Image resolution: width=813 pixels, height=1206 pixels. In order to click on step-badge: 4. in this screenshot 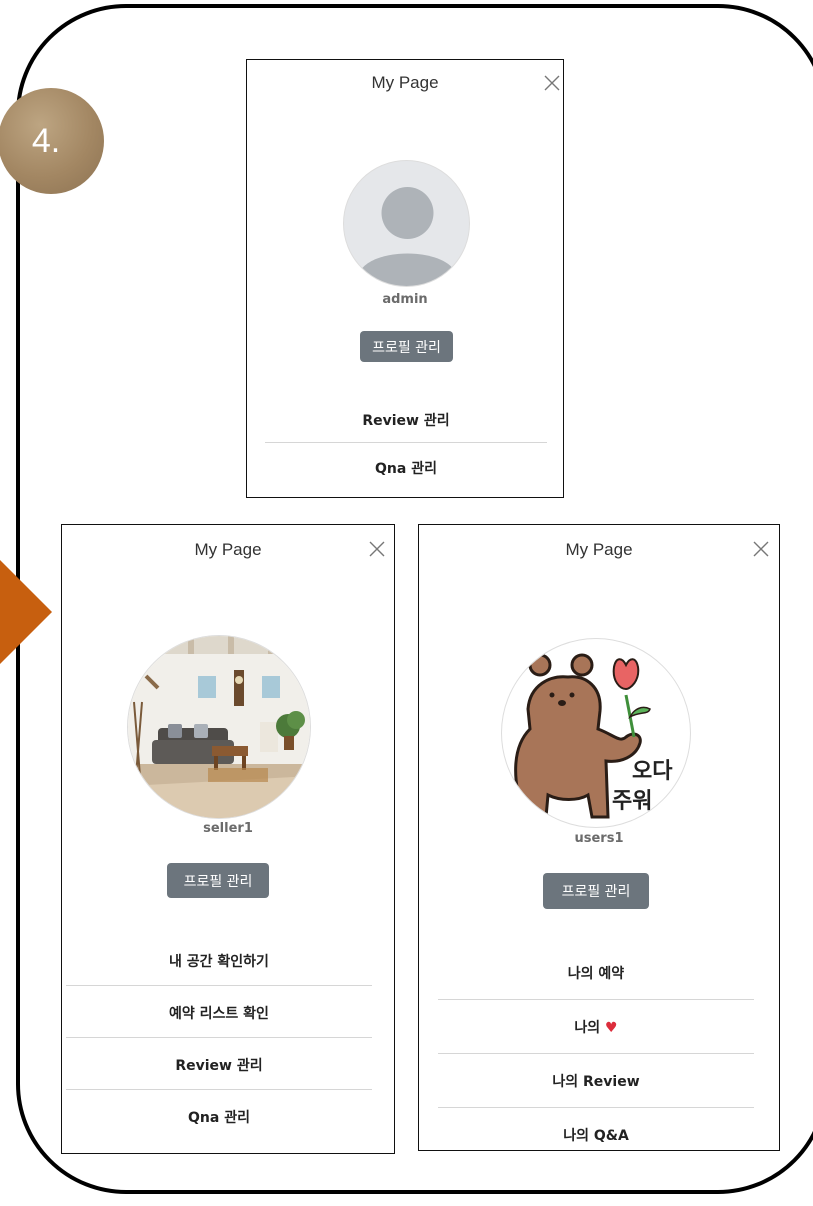, I will do `click(52, 141)`.